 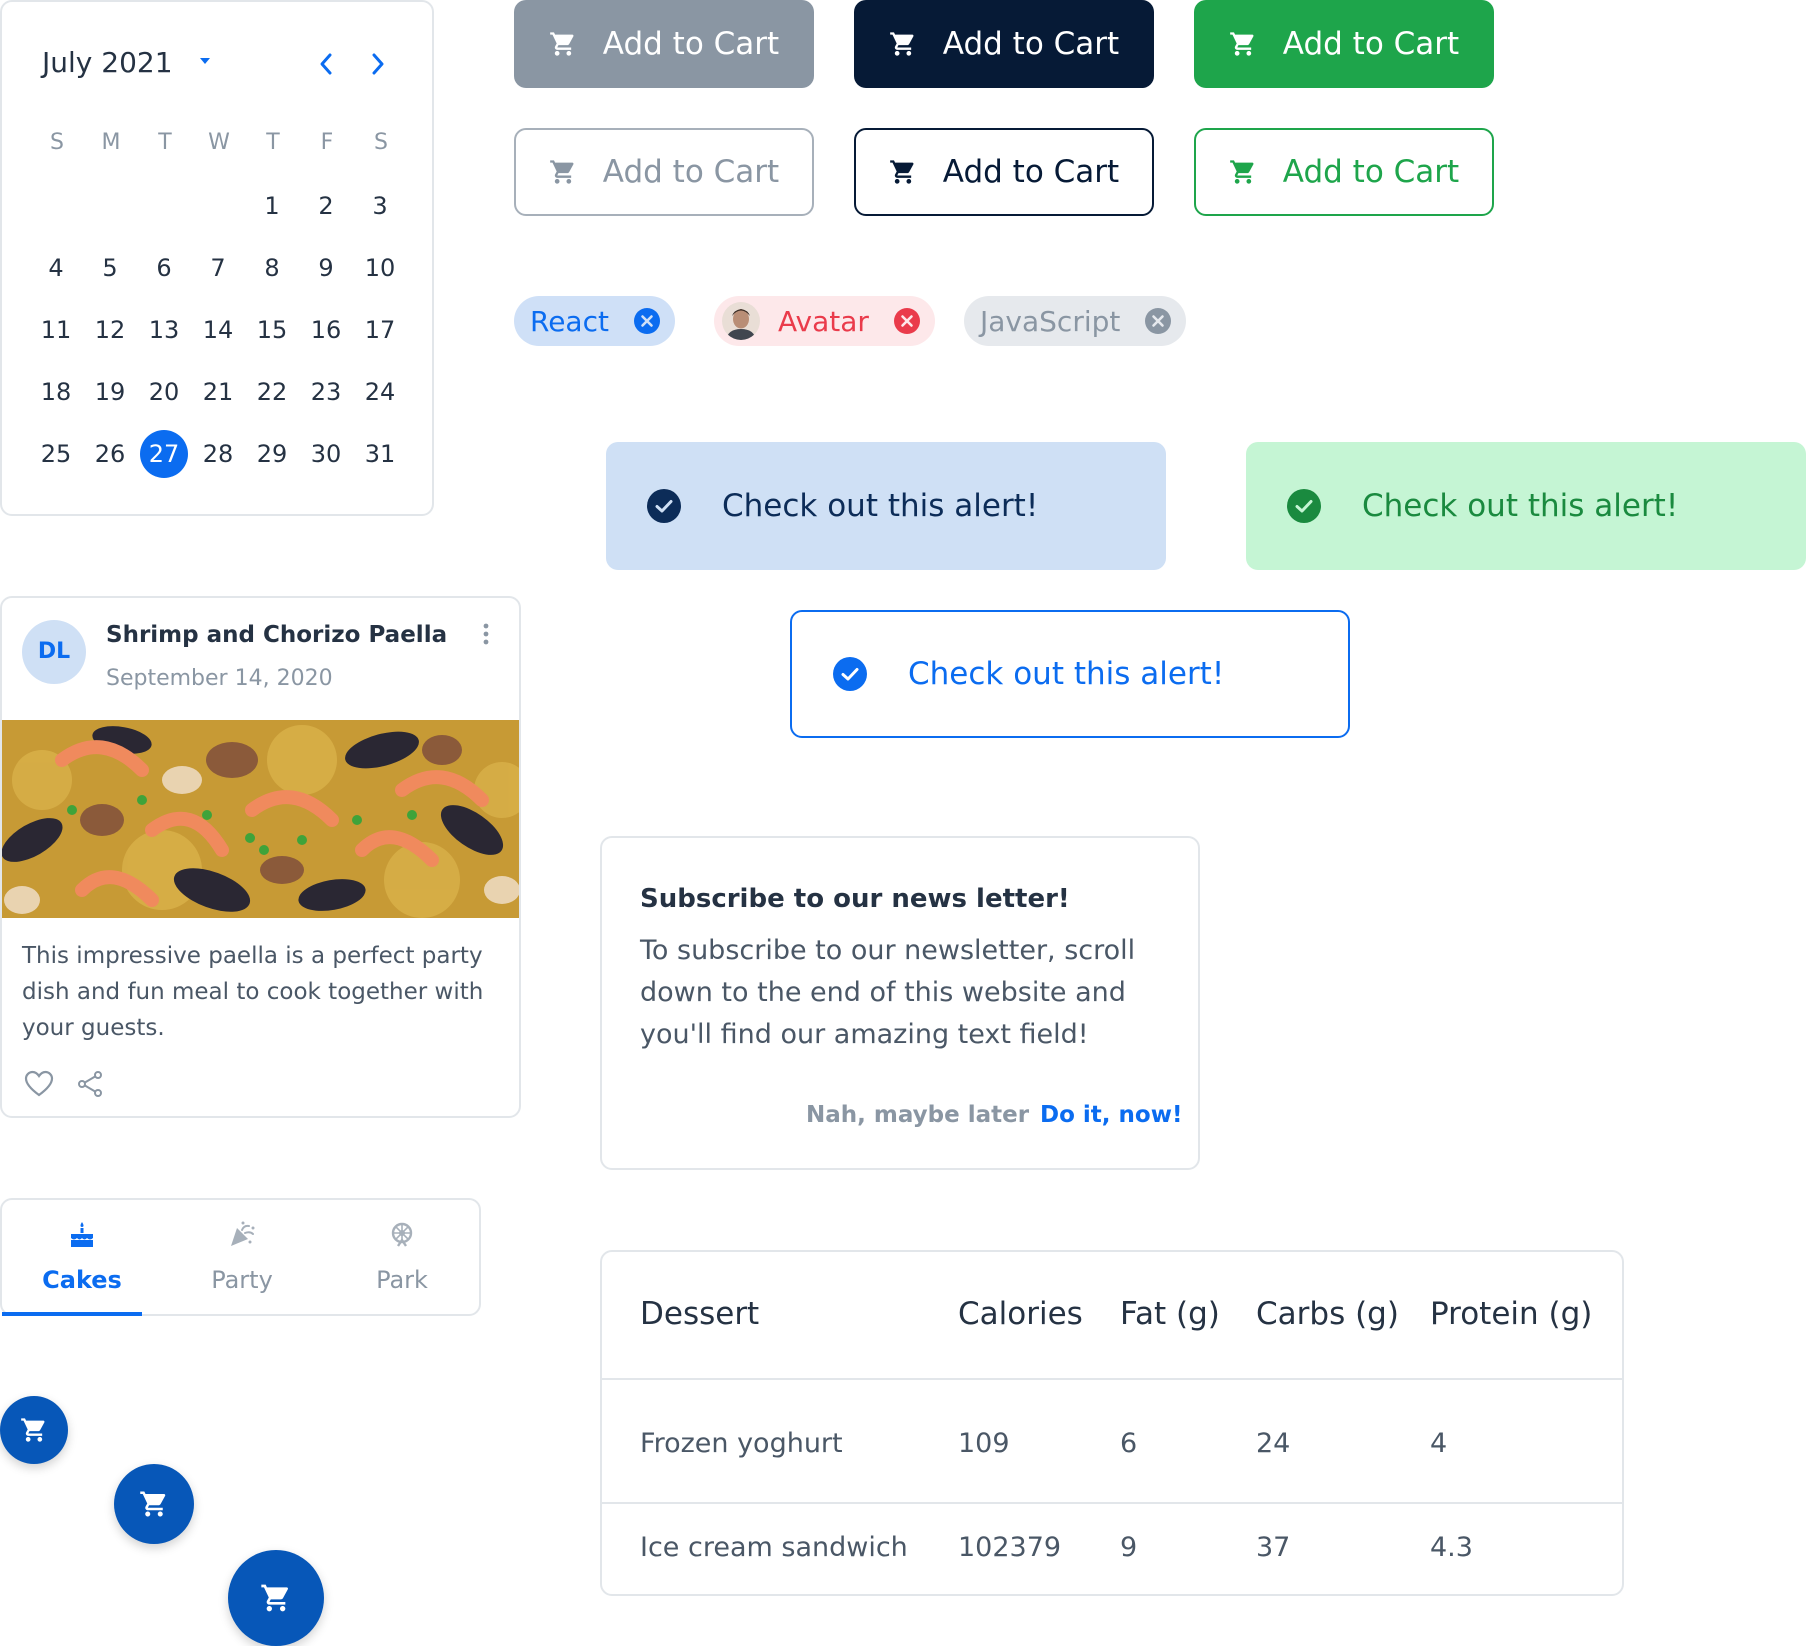 What do you see at coordinates (110, 330) in the screenshot?
I see `calendar-day: 12` at bounding box center [110, 330].